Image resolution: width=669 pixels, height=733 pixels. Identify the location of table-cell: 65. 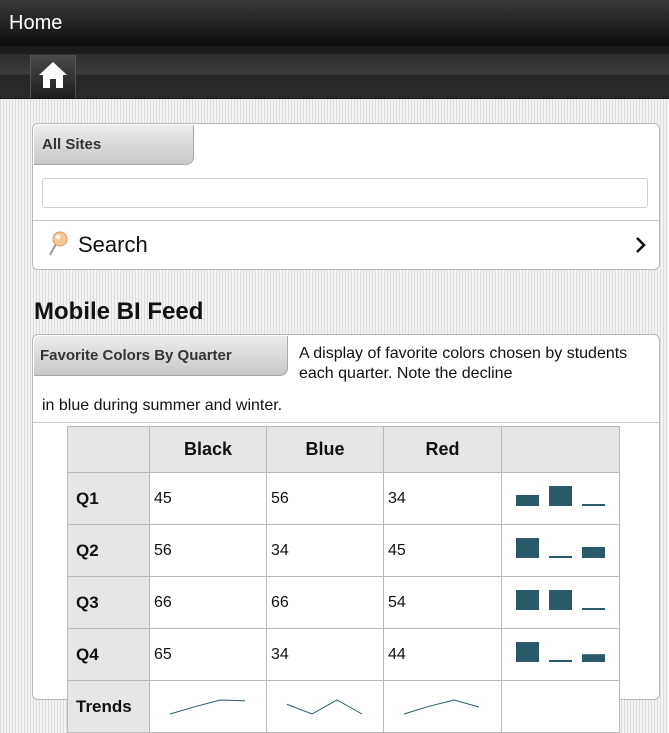
(208, 654).